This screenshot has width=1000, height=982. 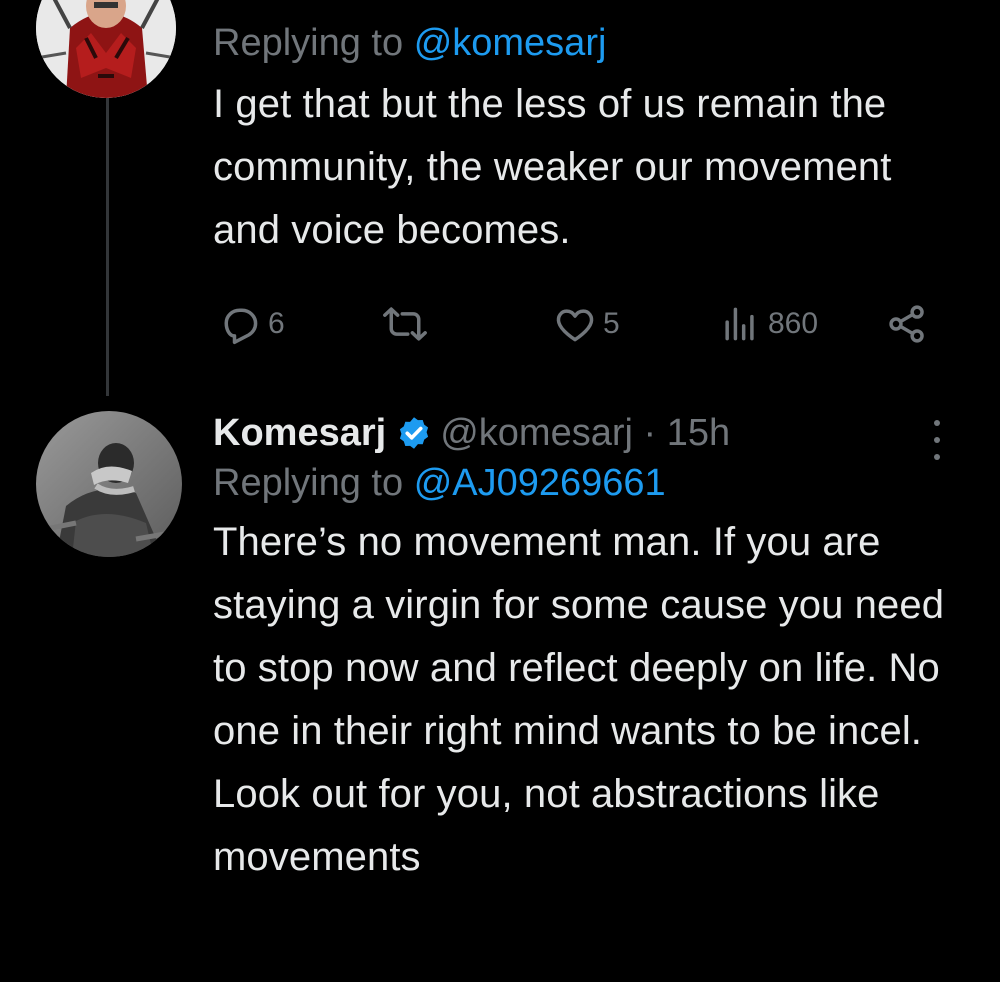 What do you see at coordinates (540, 483) in the screenshot?
I see `replying-to-mention-link: @AJ09269661` at bounding box center [540, 483].